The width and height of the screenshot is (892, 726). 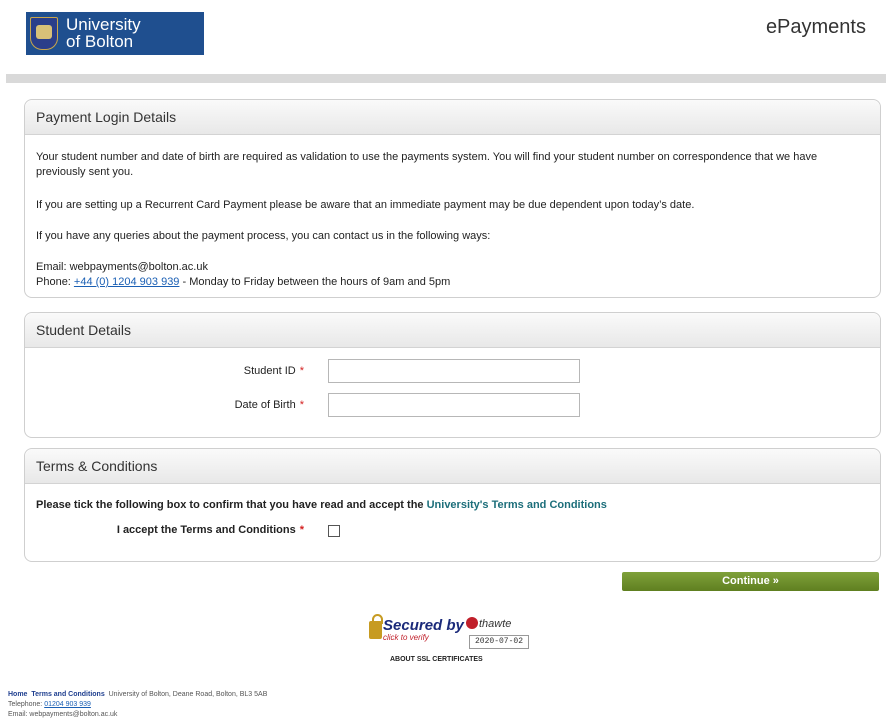 What do you see at coordinates (55, 282) in the screenshot?
I see `phone-prefix: Phone:` at bounding box center [55, 282].